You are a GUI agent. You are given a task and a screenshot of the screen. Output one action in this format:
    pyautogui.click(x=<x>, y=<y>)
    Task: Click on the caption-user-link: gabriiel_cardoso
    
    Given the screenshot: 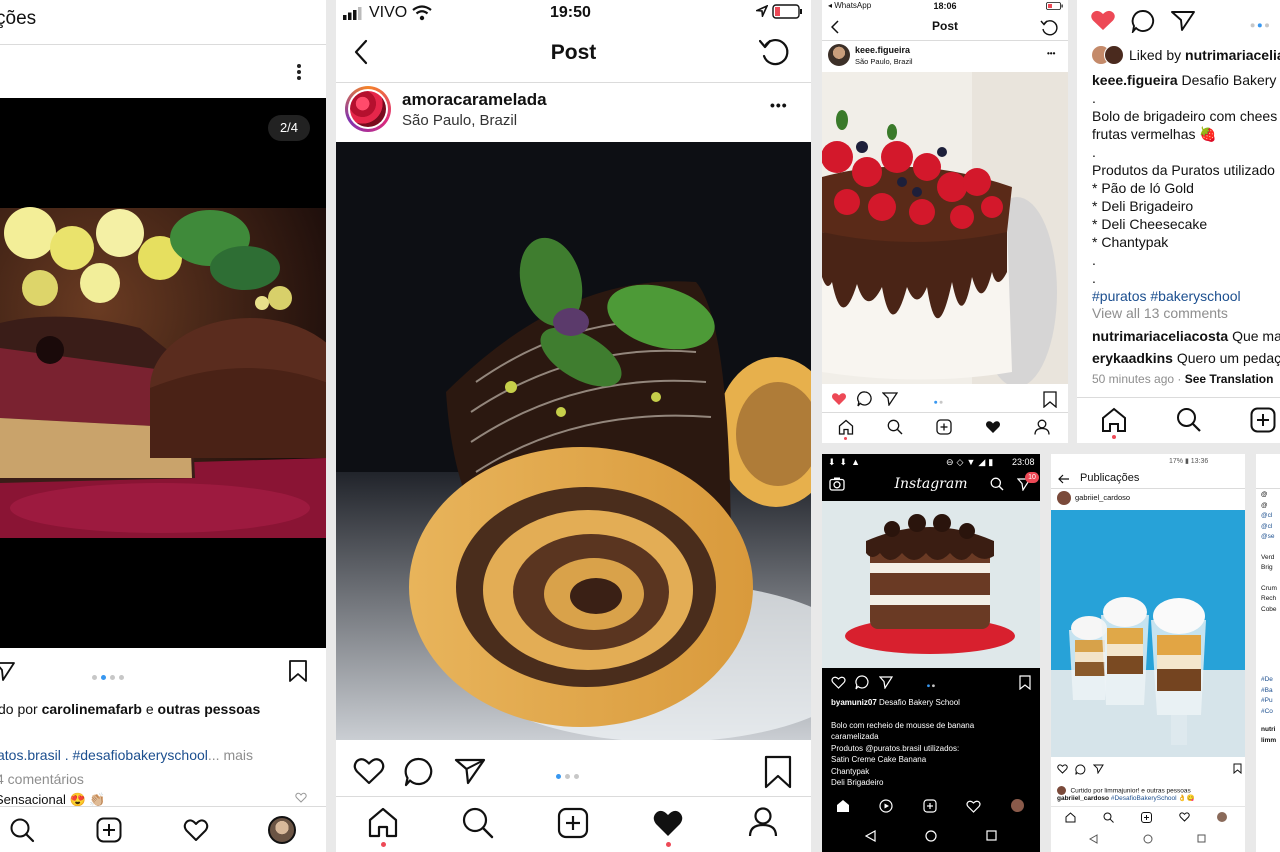 What is the action you would take?
    pyautogui.click(x=1083, y=798)
    